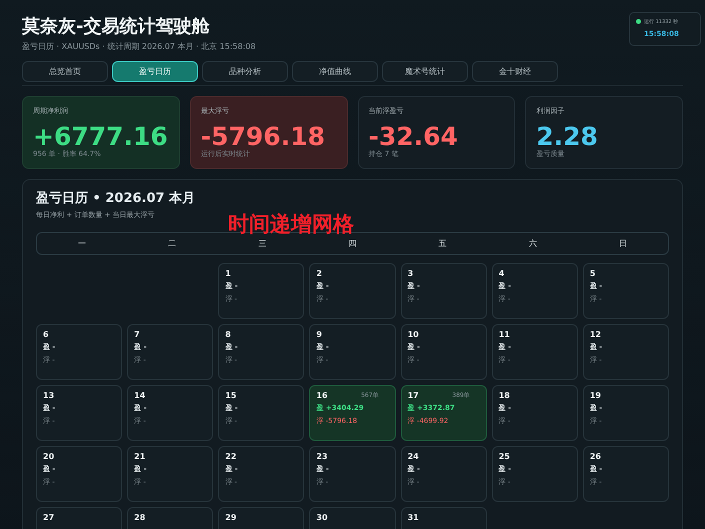  I want to click on weekday-label: 三, so click(262, 243).